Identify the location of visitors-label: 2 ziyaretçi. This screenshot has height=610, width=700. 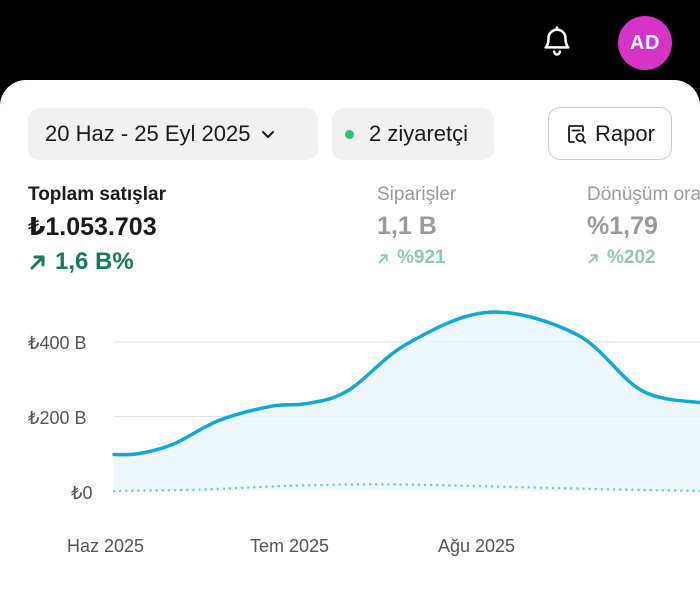
(419, 133).